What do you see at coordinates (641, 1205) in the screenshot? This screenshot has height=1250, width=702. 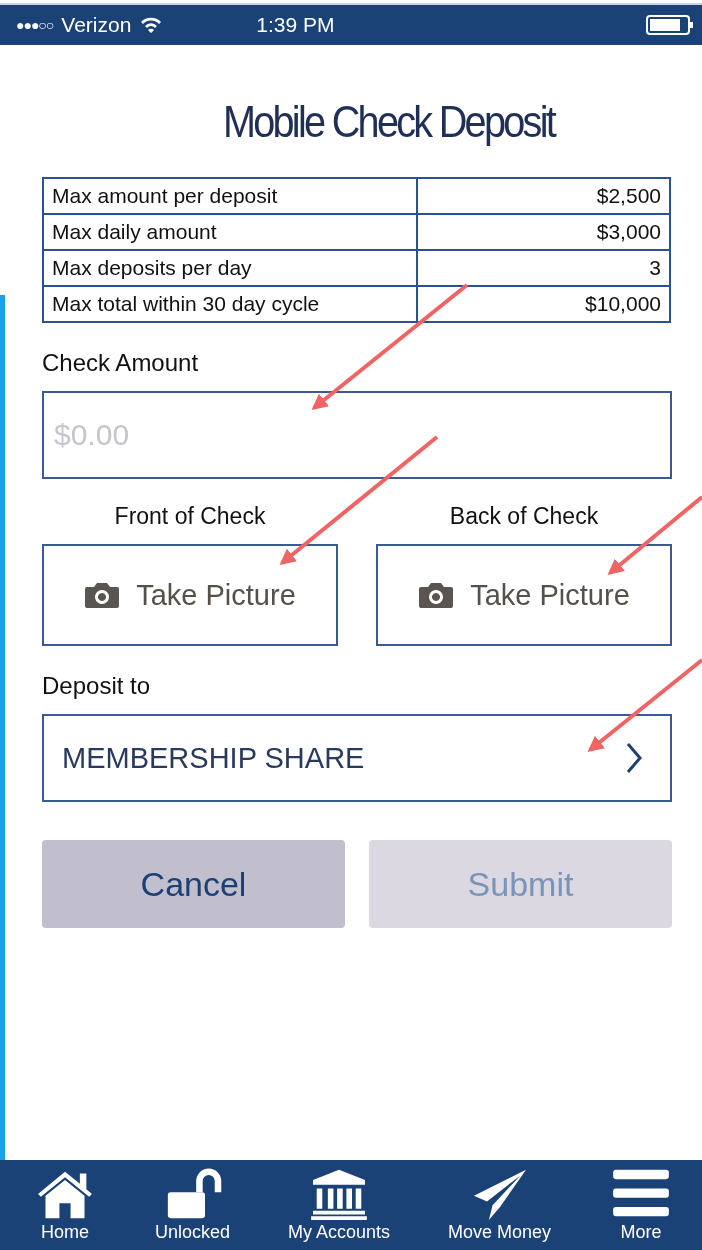 I see `tab-bar-item: More` at bounding box center [641, 1205].